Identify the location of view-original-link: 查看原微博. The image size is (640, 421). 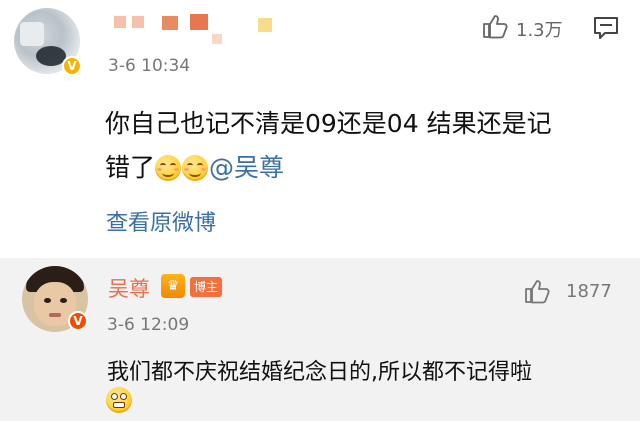
(161, 221).